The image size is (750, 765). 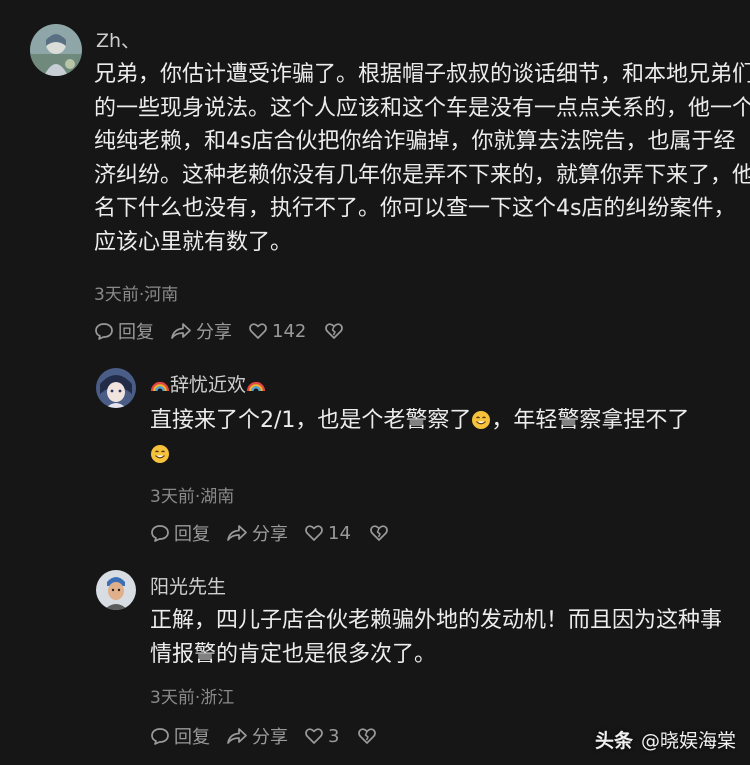 I want to click on watermark-account: @晓娱海棠, so click(x=688, y=741).